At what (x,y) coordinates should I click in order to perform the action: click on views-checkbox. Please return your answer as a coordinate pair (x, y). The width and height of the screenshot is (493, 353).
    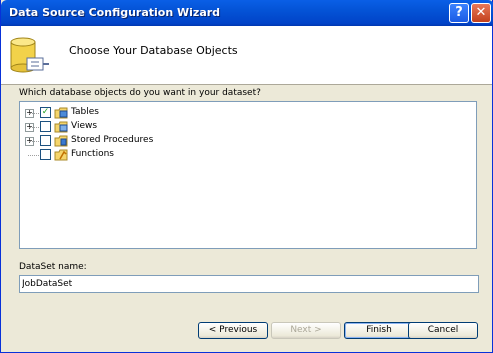
    Looking at the image, I should click on (45, 126).